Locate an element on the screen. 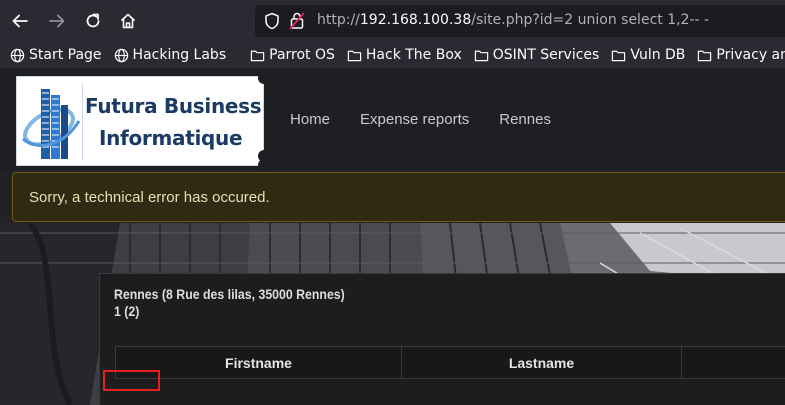  url-host: 192.168.100.38 is located at coordinates (415, 20).